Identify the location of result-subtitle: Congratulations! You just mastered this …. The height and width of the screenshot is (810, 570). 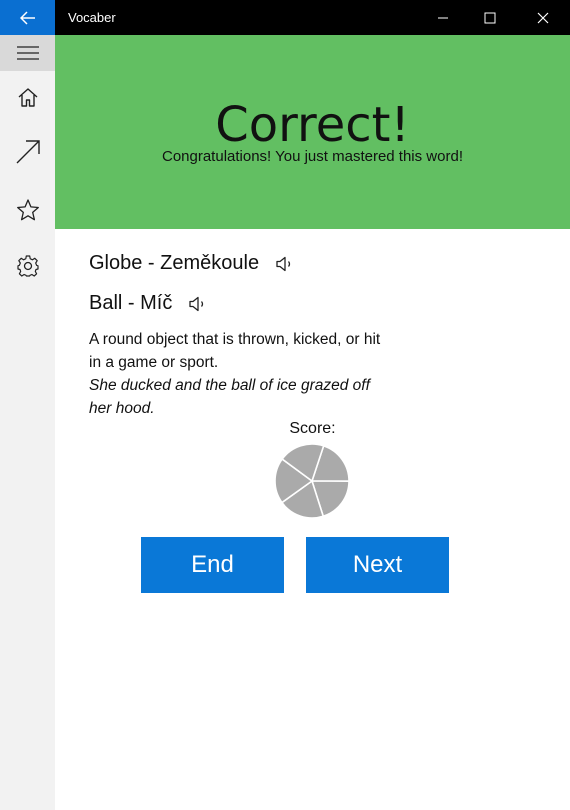
(312, 156).